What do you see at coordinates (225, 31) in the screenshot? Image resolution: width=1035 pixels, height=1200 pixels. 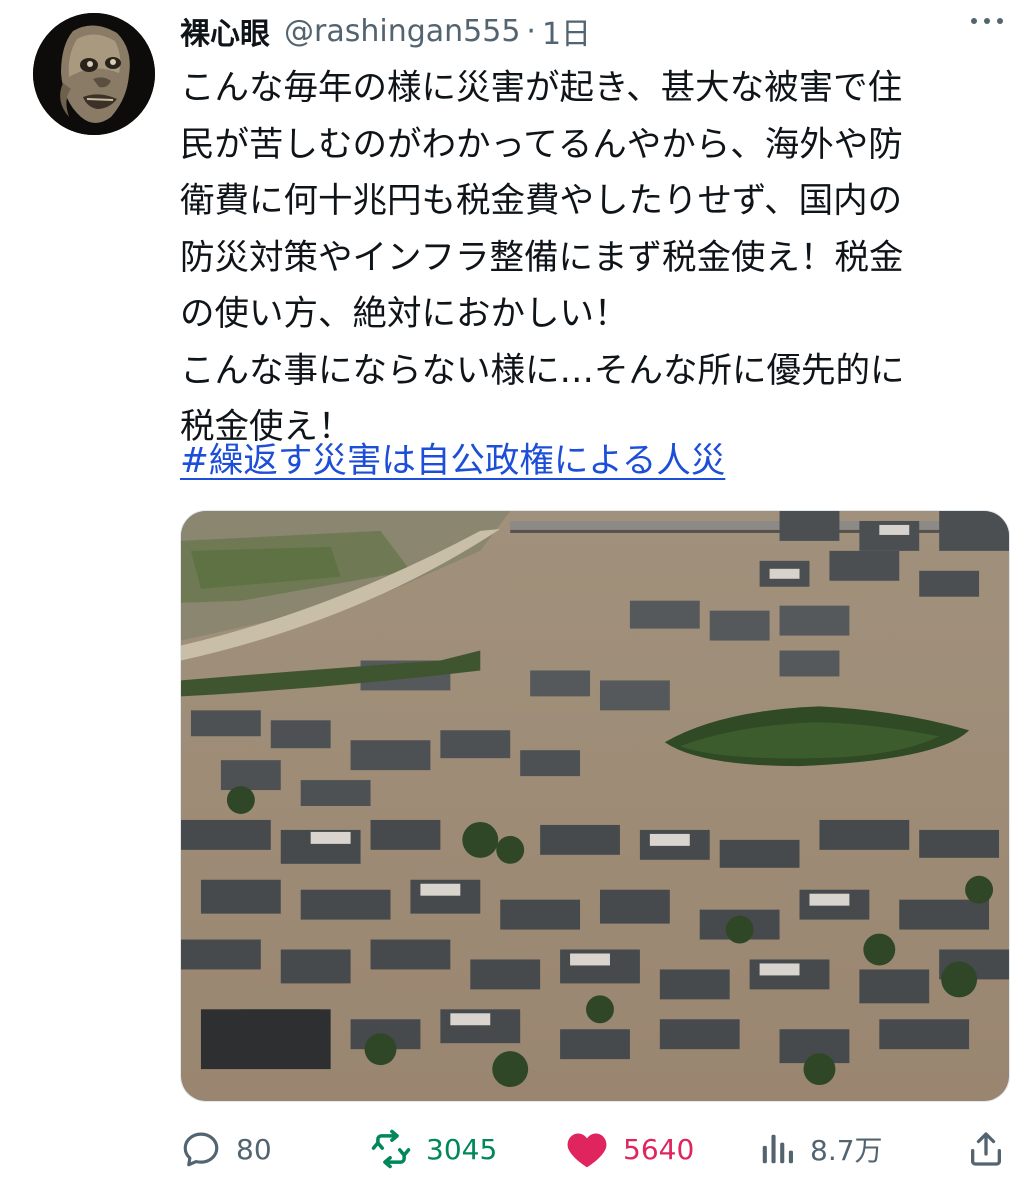 I see `display-name: 裸心眼` at bounding box center [225, 31].